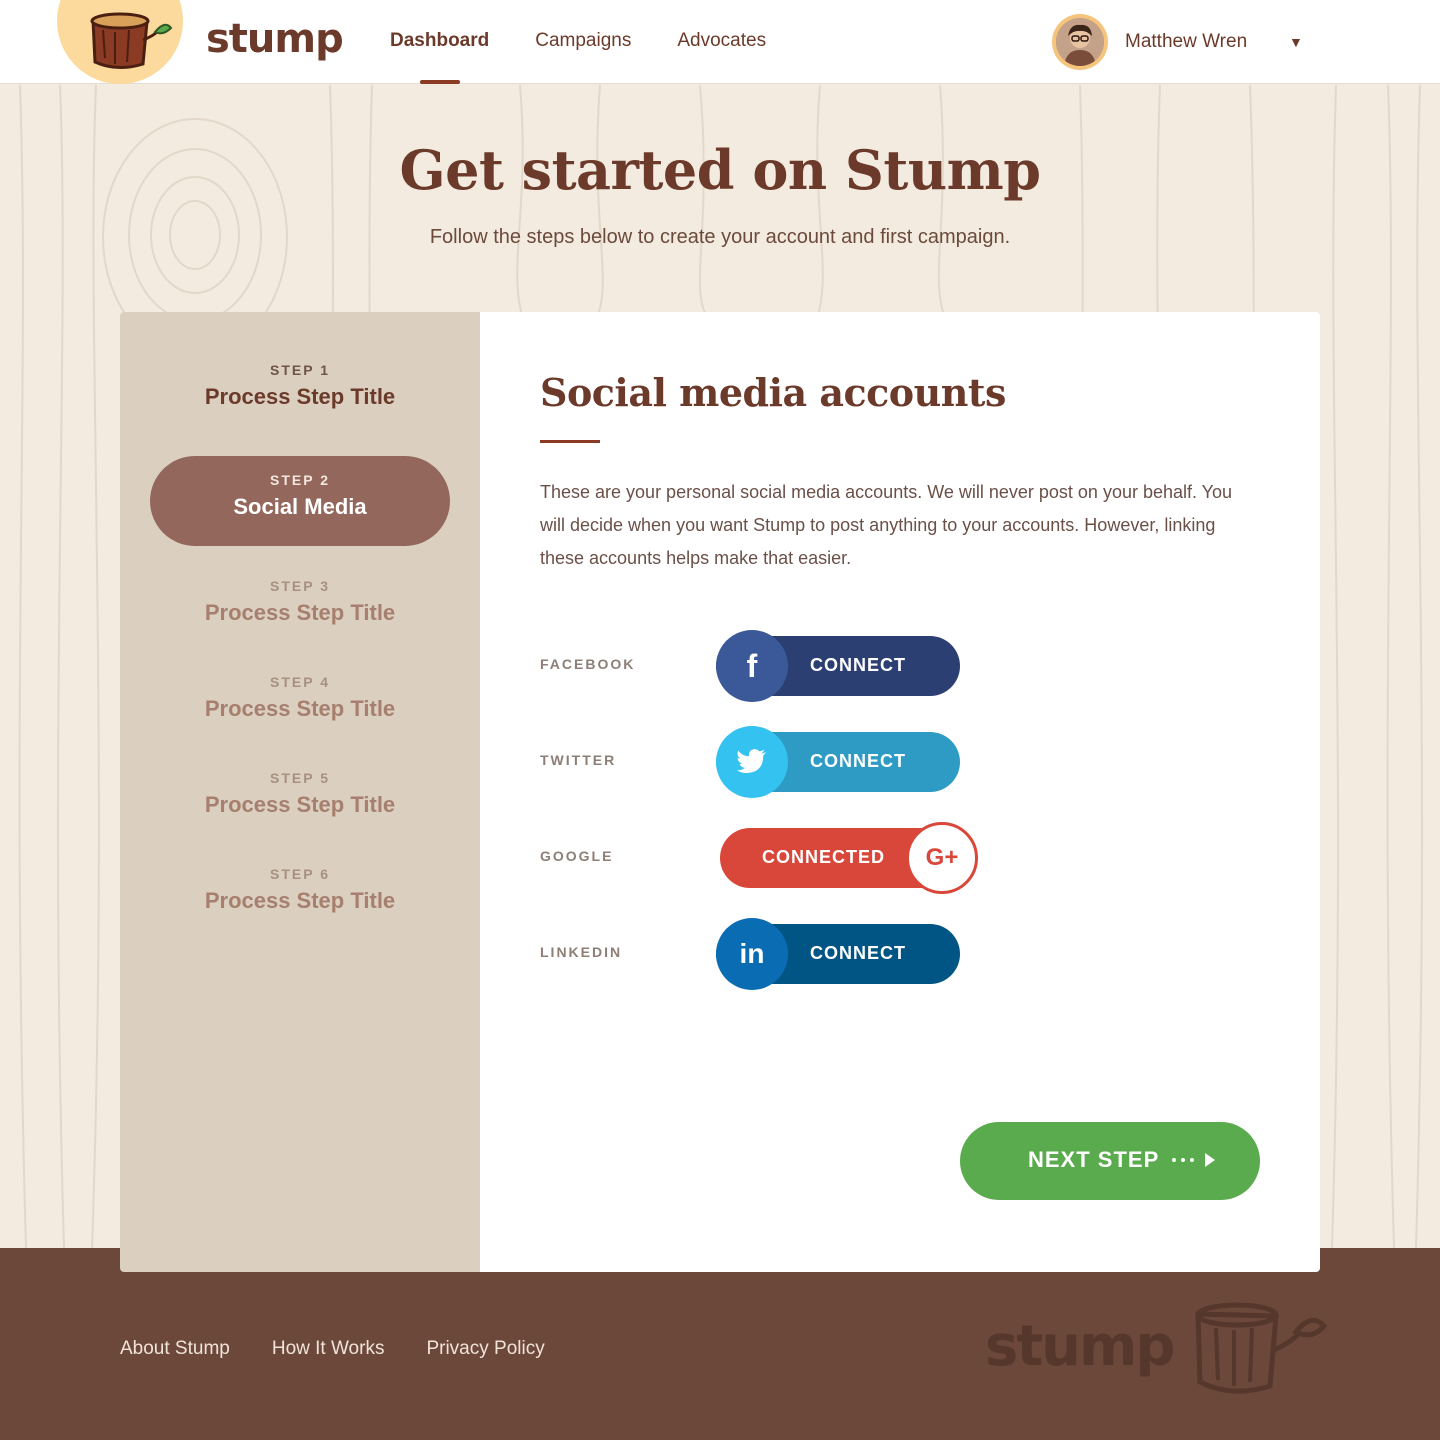 Image resolution: width=1440 pixels, height=1440 pixels. I want to click on section-title: Social media accounts, so click(773, 392).